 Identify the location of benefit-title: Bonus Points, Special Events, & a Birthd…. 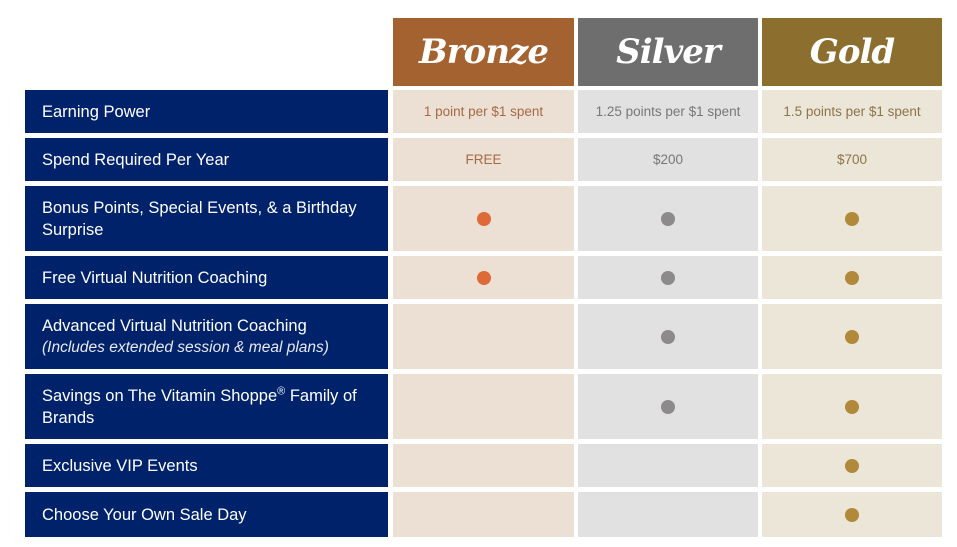
(199, 218).